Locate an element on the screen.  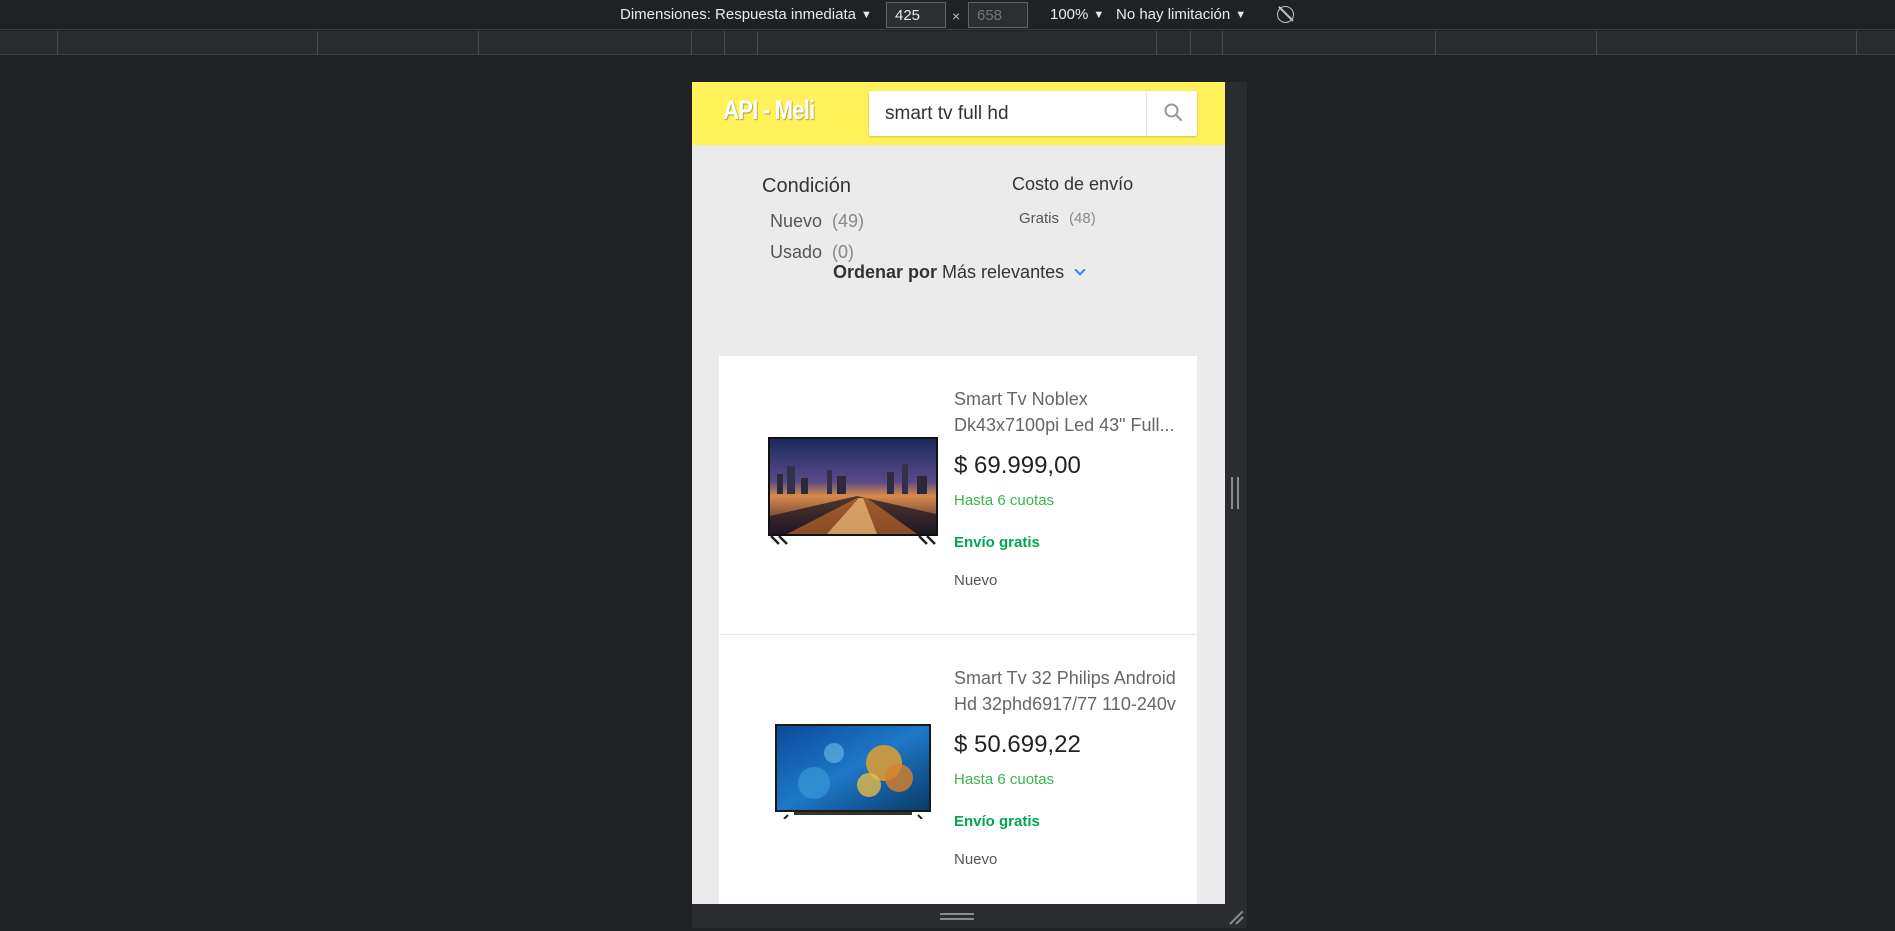
width-input is located at coordinates (916, 15).